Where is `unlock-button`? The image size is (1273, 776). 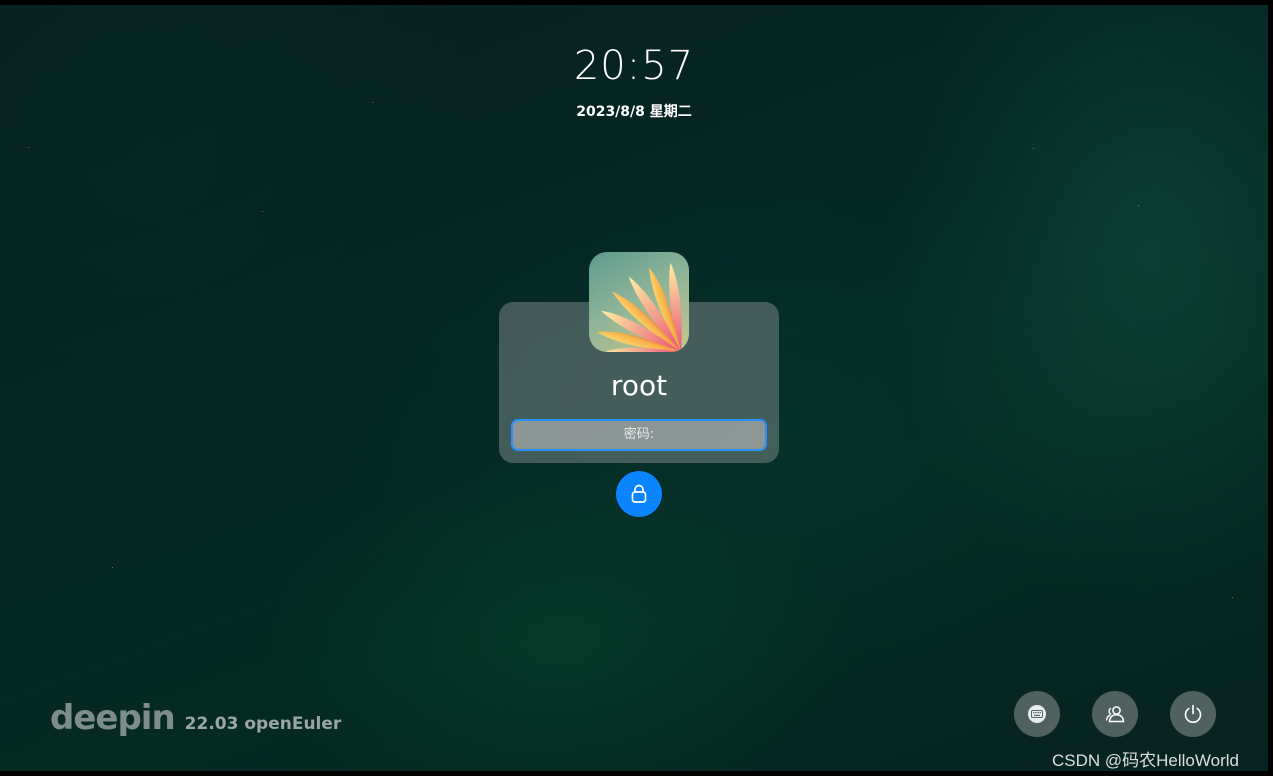 unlock-button is located at coordinates (639, 494).